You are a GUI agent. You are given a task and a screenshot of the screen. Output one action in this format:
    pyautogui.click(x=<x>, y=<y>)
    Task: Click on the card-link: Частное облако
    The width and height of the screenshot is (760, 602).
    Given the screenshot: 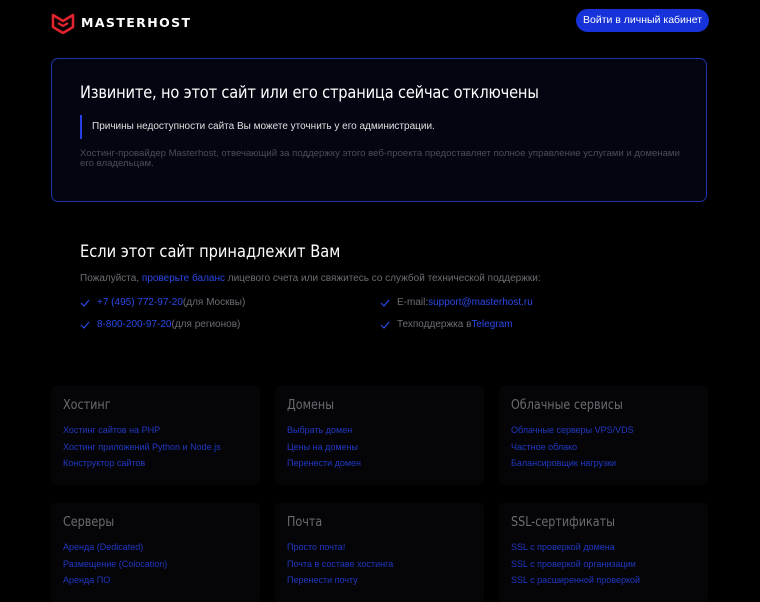 What is the action you would take?
    pyautogui.click(x=544, y=447)
    